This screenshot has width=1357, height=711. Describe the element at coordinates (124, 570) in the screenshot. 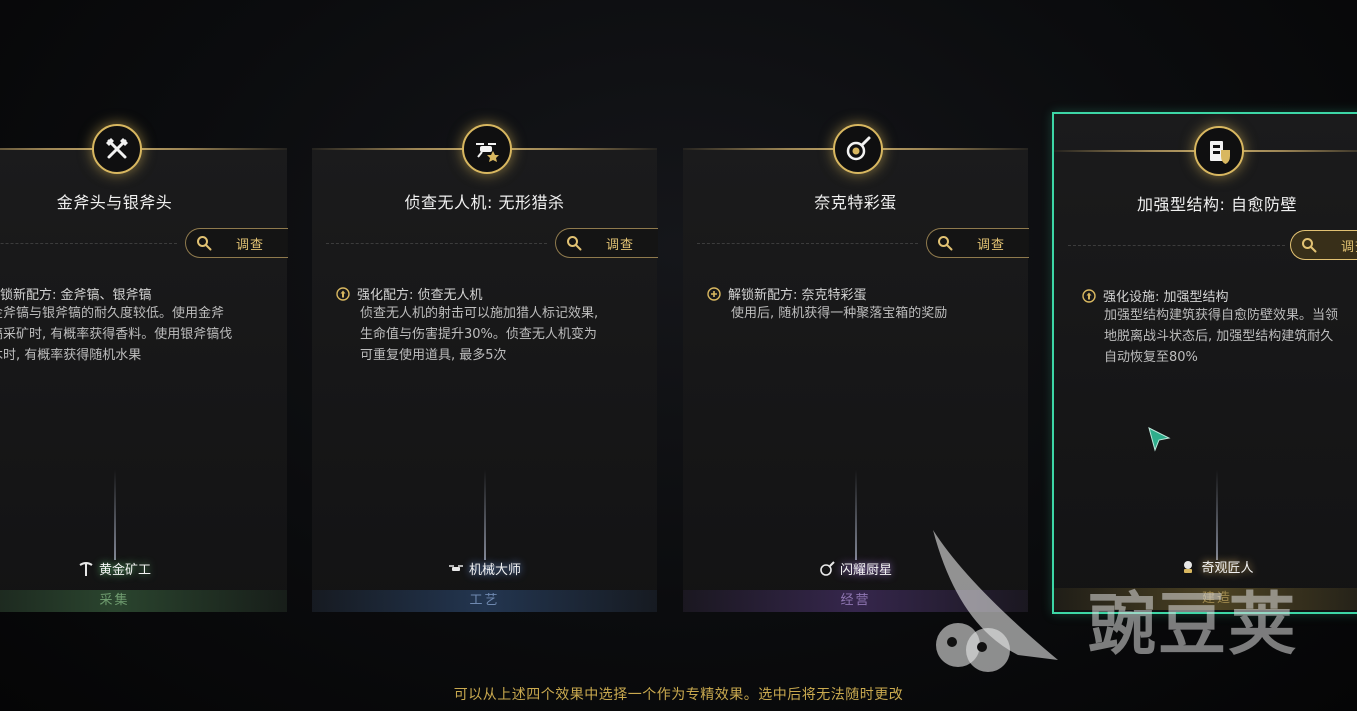

I see `rank-text: 黄金矿工` at that location.